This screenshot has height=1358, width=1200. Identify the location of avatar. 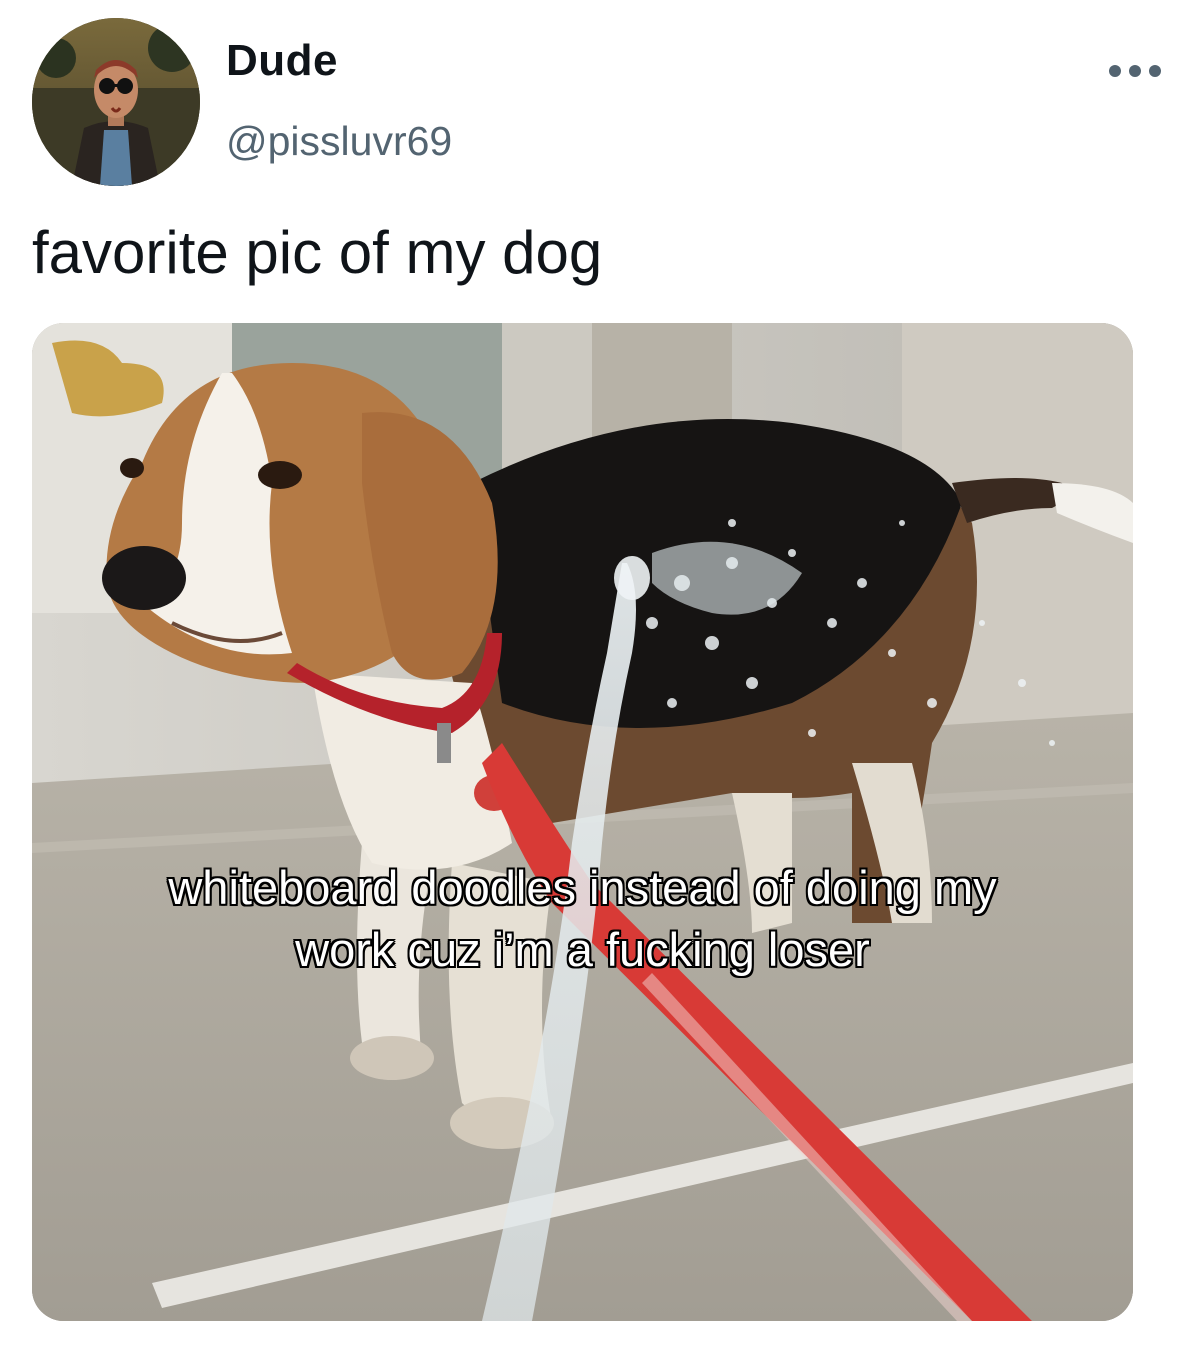
(116, 102).